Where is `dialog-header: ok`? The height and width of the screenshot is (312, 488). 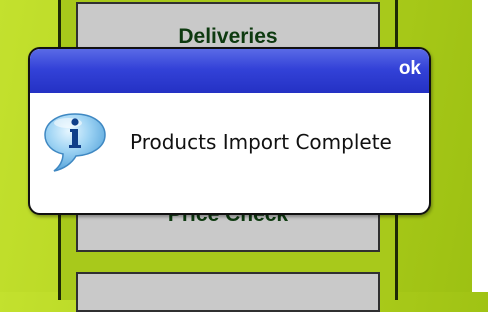 dialog-header: ok is located at coordinates (229, 71).